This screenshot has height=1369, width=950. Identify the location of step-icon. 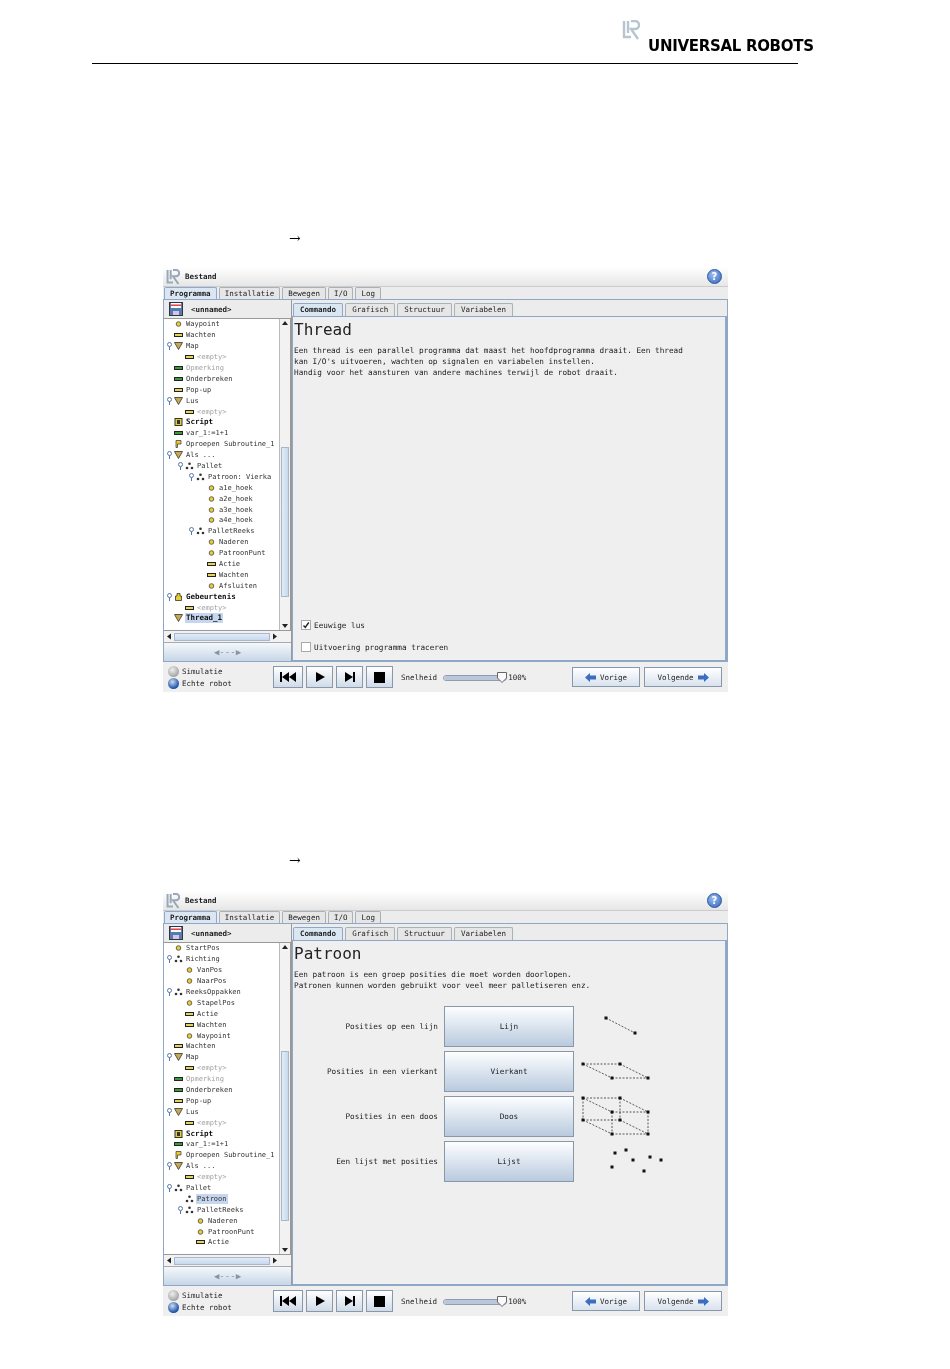
(349, 677).